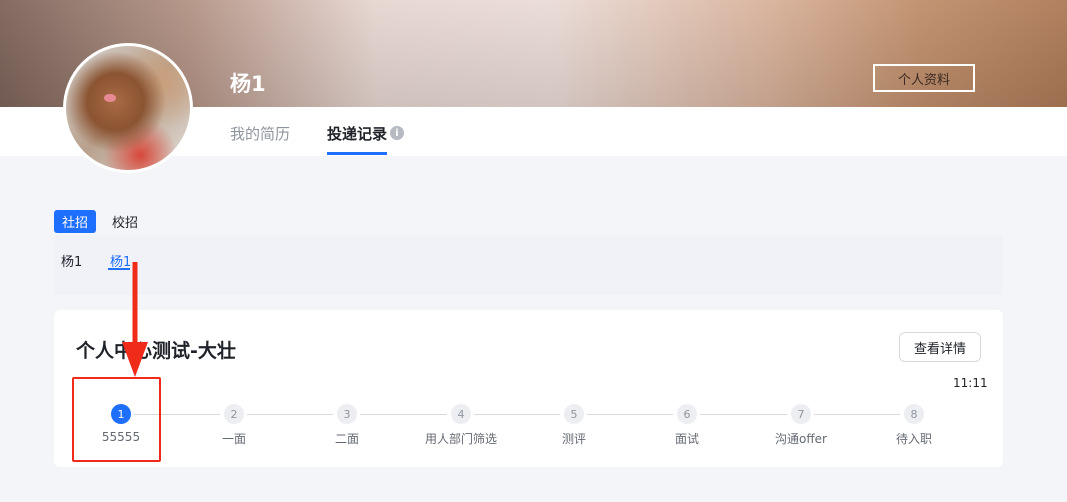 Image resolution: width=1067 pixels, height=502 pixels. I want to click on step-circle: 6, so click(687, 414).